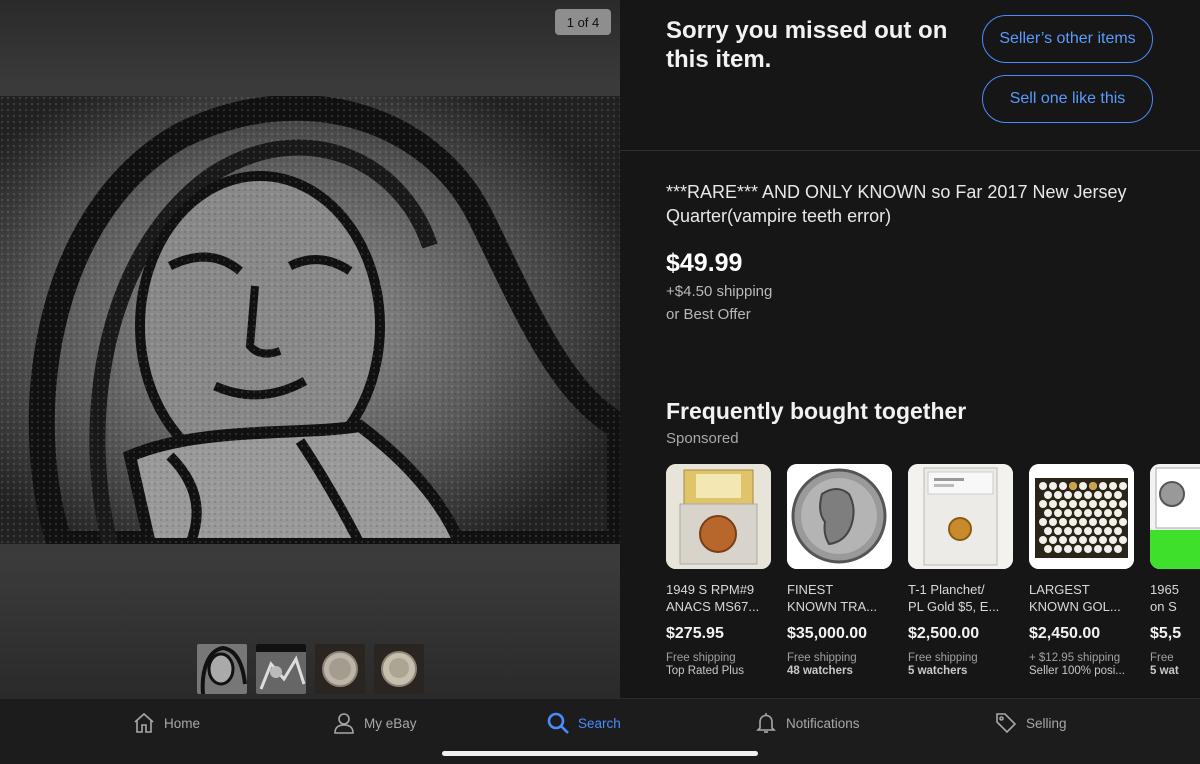  What do you see at coordinates (816, 411) in the screenshot?
I see `frequently-bought-heading: Frequently bought together` at bounding box center [816, 411].